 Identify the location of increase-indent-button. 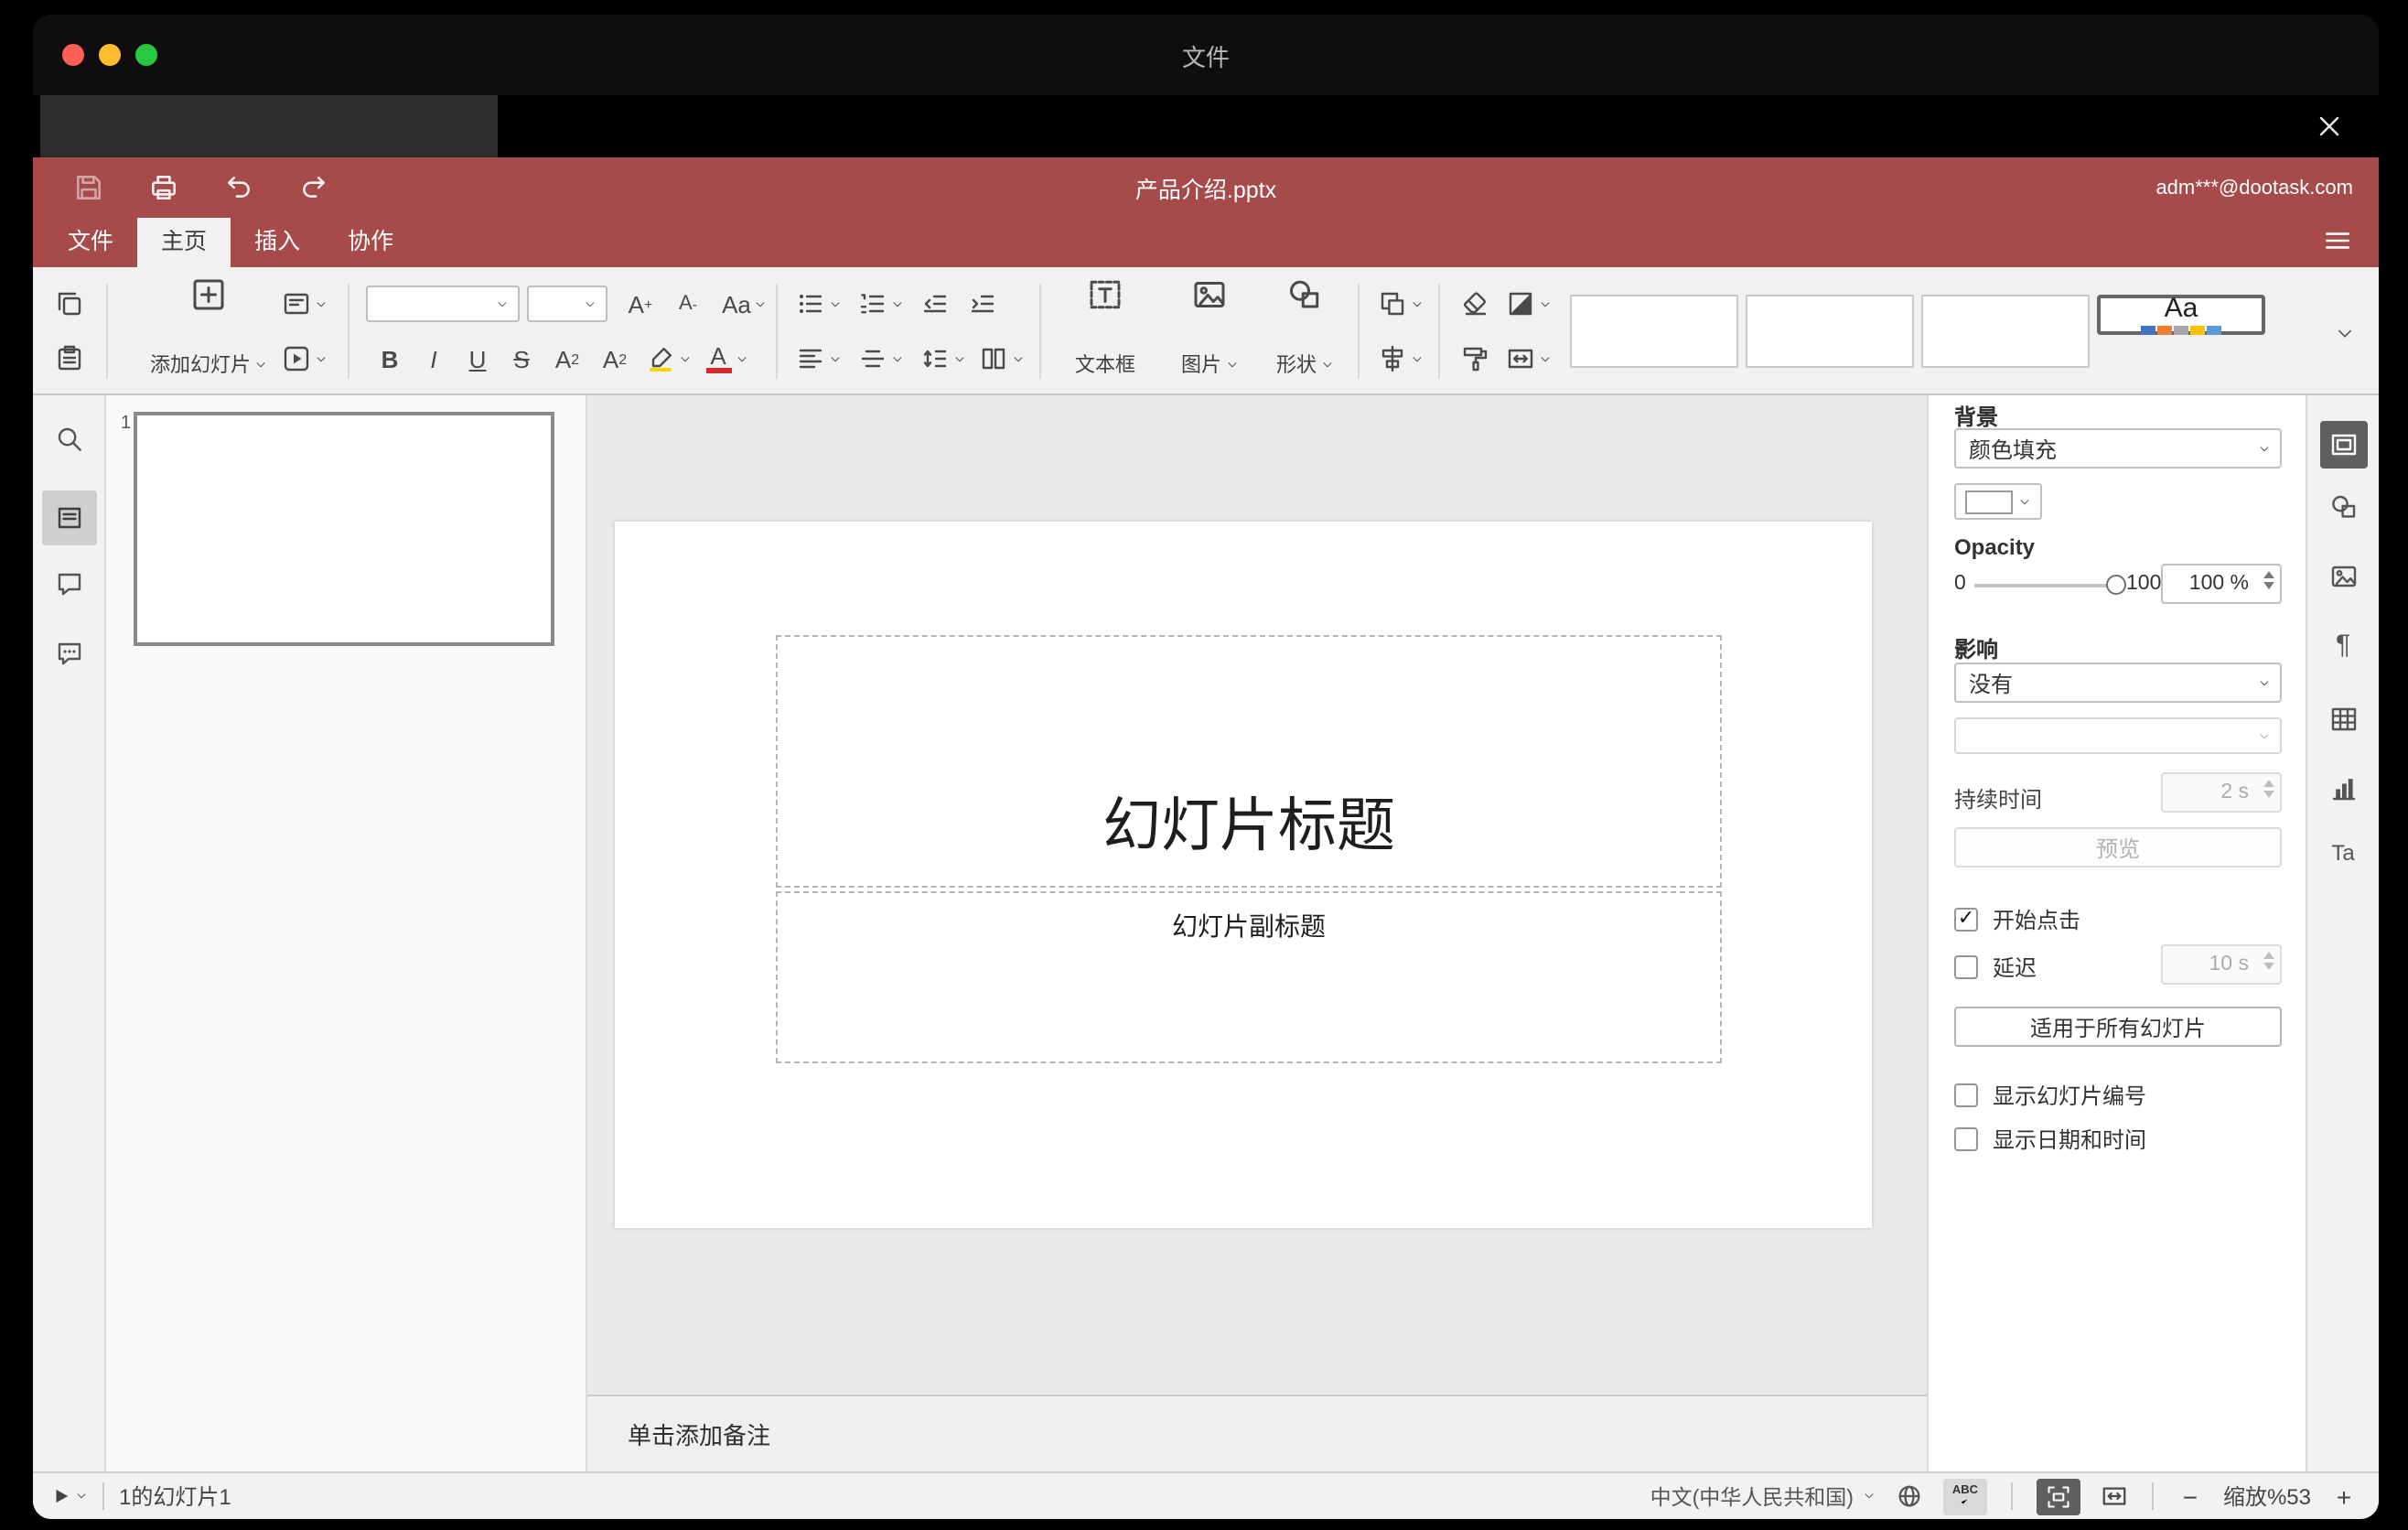
(982, 304).